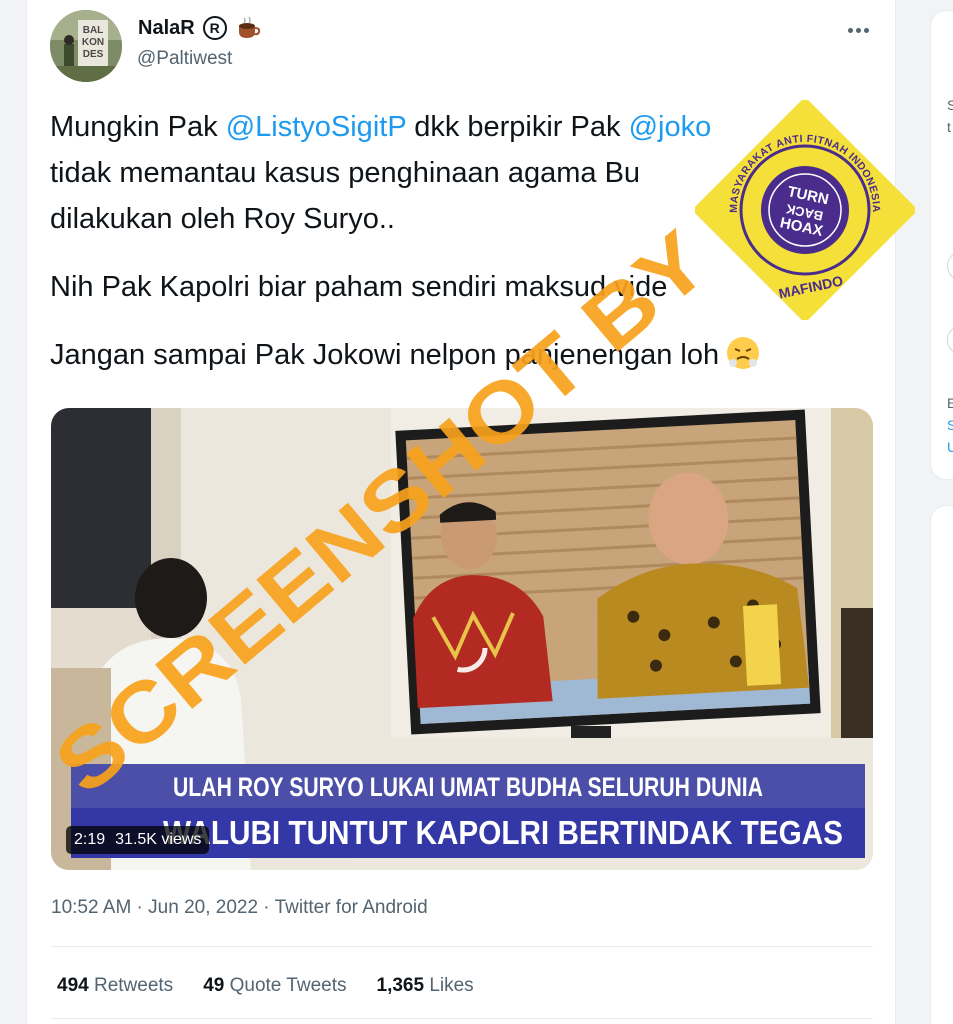  Describe the element at coordinates (93, 30) in the screenshot. I see `avatar-sign-text: BAL` at that location.